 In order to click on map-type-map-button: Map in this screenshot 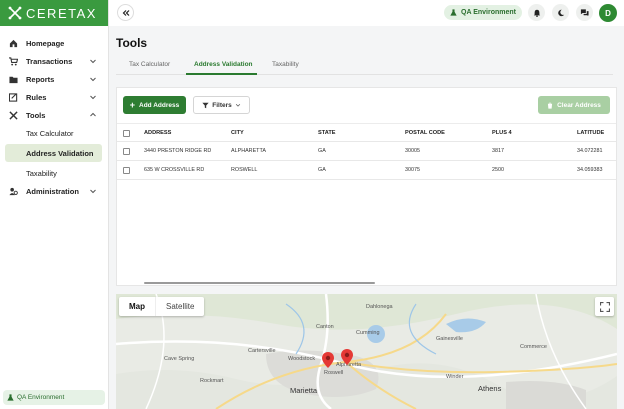, I will do `click(137, 306)`.